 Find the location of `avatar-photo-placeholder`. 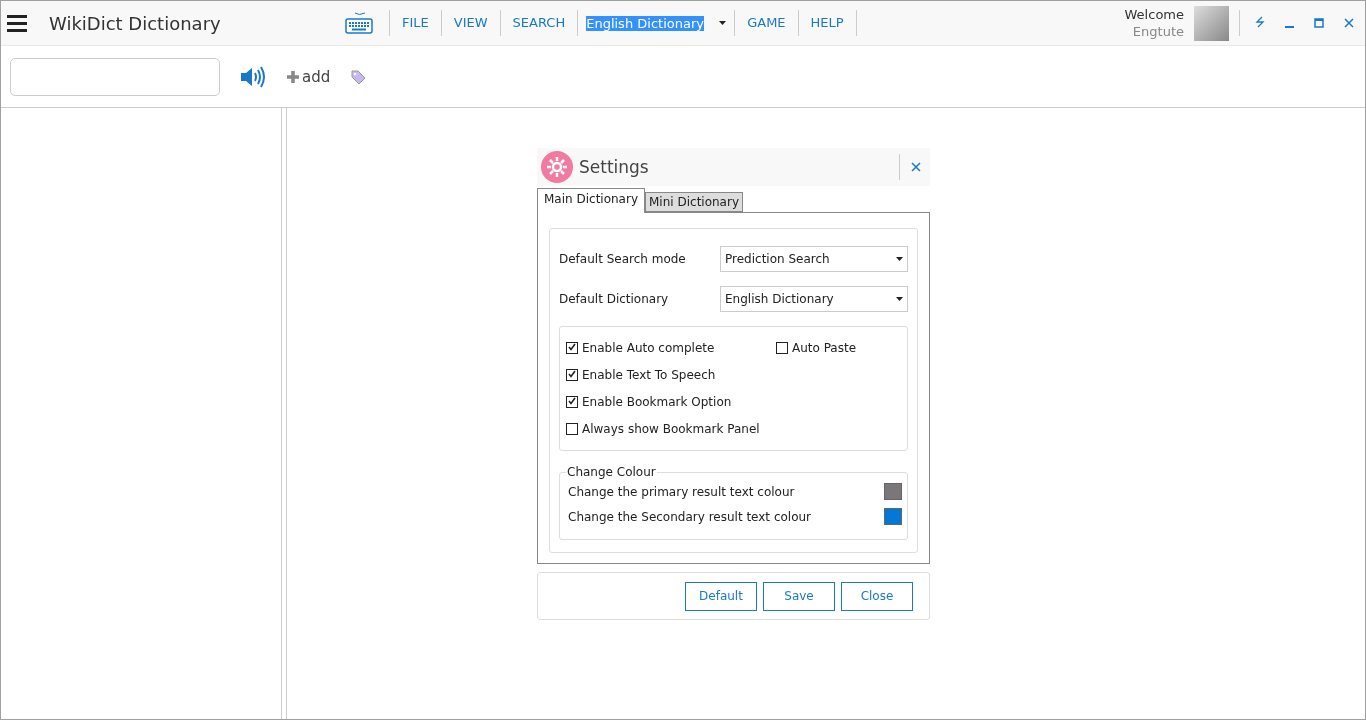

avatar-photo-placeholder is located at coordinates (1211, 23).